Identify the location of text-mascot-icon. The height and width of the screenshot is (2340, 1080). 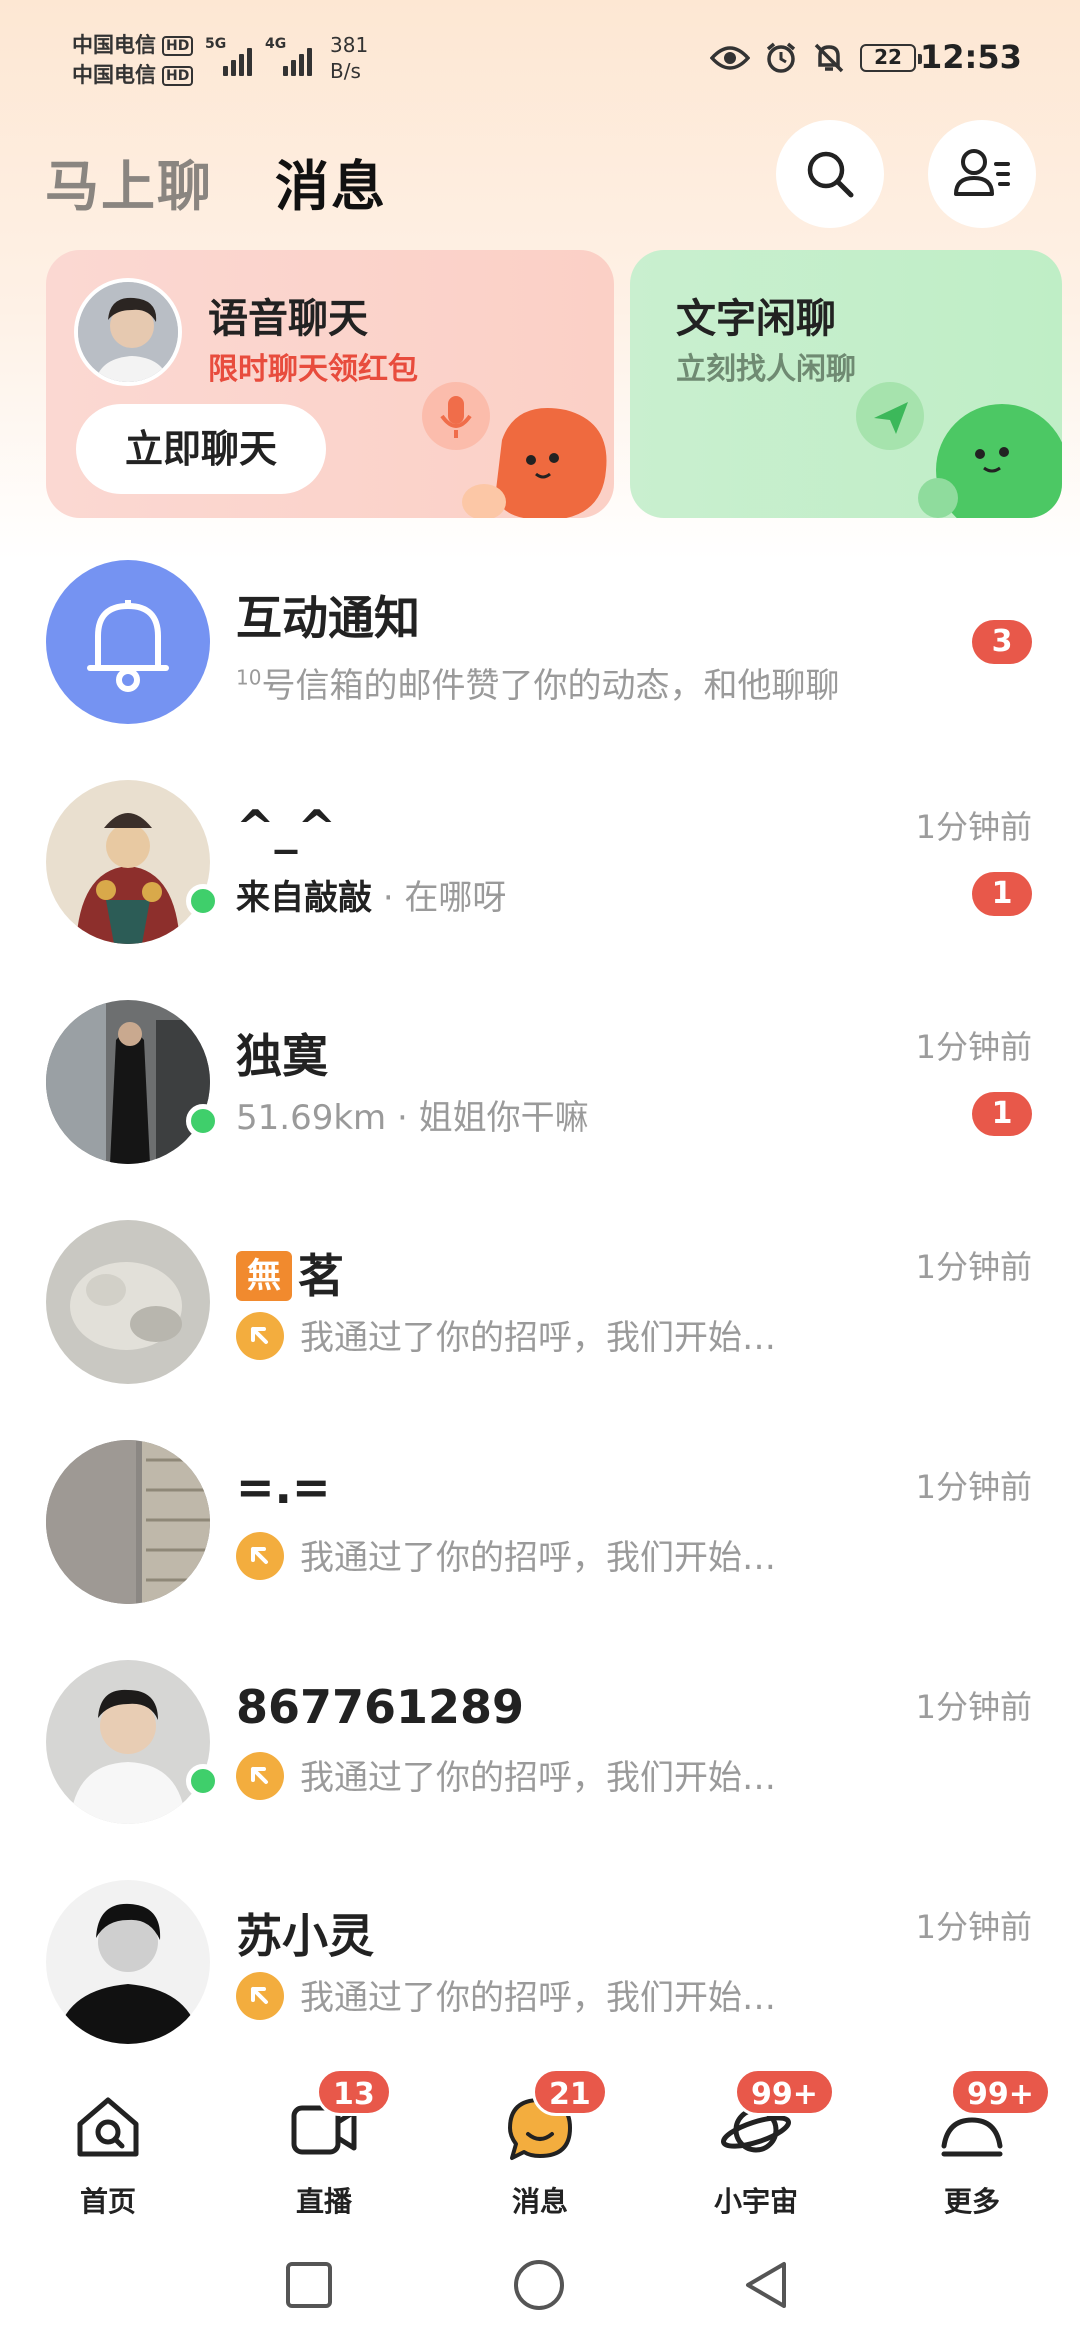
(959, 450).